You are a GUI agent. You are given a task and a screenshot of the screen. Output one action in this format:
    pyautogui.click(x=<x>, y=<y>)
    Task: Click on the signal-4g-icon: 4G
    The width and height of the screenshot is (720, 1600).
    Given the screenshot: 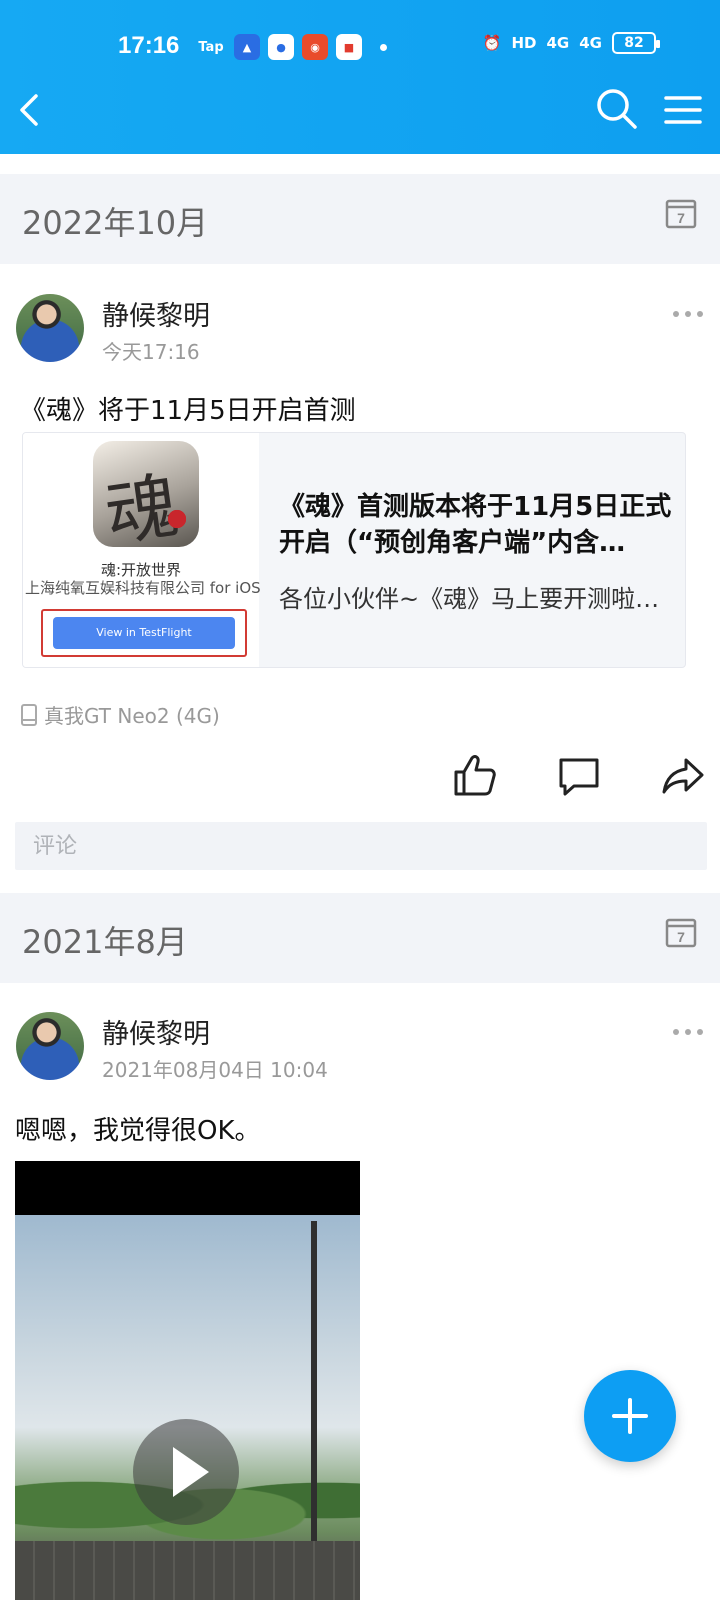 What is the action you would take?
    pyautogui.click(x=558, y=43)
    